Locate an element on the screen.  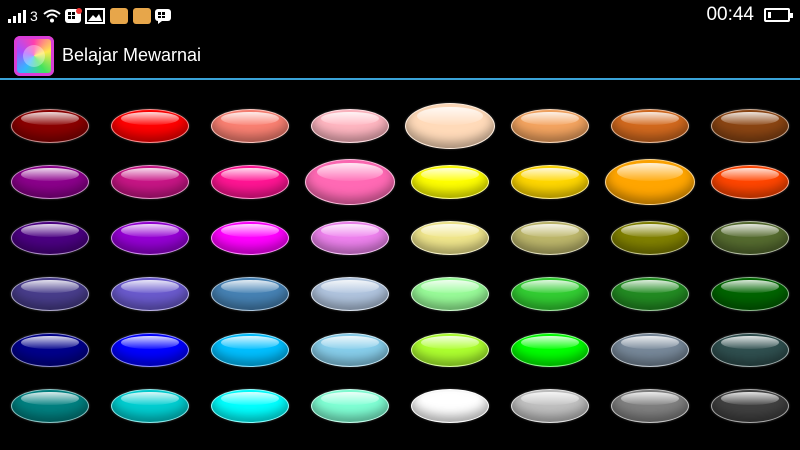
signal-icon is located at coordinates (17, 16).